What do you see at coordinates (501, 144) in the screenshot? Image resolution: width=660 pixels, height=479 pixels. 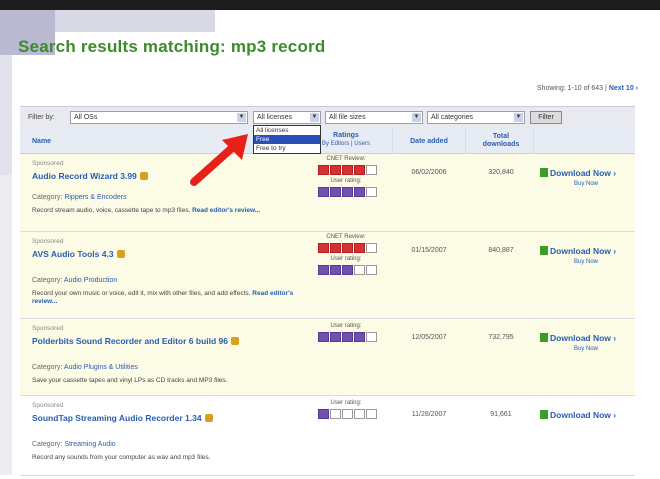 I see `column-downloads-l2: downloads` at bounding box center [501, 144].